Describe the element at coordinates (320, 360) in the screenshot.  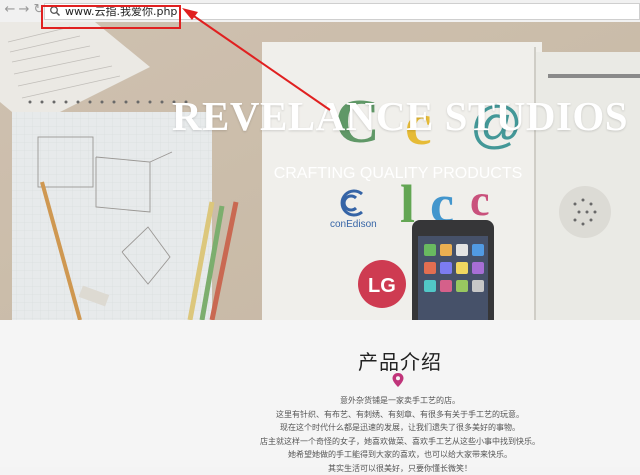
I see `product-heading: 产品介绍` at that location.